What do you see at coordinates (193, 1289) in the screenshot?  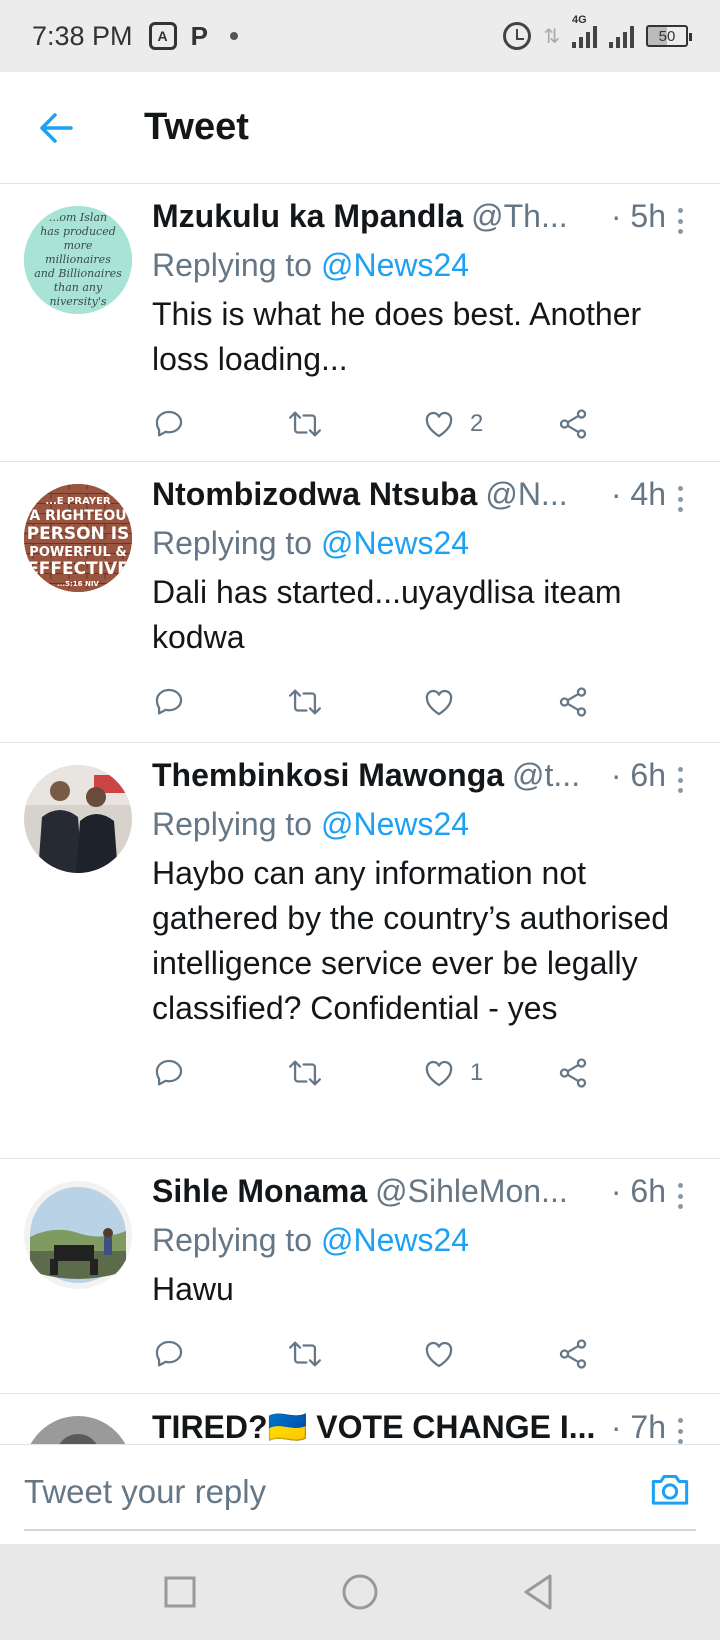 I see `tweet-text: Hawu` at bounding box center [193, 1289].